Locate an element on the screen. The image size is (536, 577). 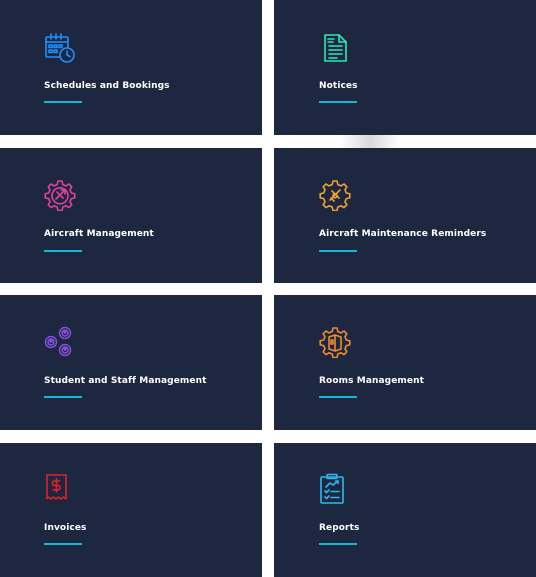
card-rooms-management: Rooms Management is located at coordinates (405, 362).